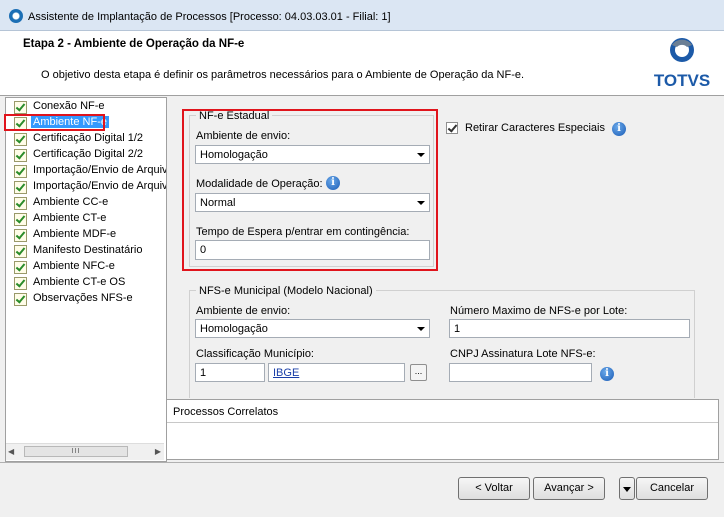  What do you see at coordinates (539, 311) in the screenshot?
I see `nfse-numero-label: Número Maximo de NFS-e por Lote:` at bounding box center [539, 311].